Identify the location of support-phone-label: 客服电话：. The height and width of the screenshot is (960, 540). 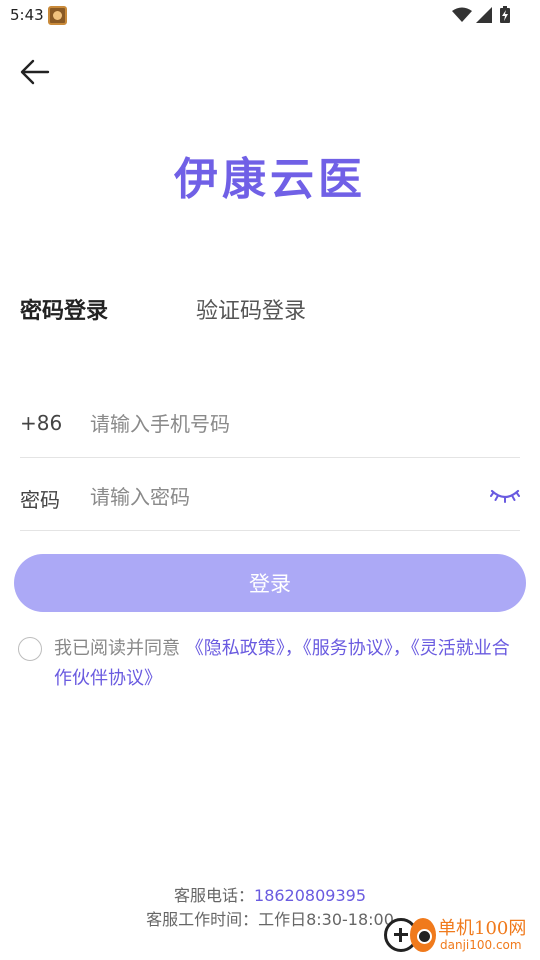
(214, 895).